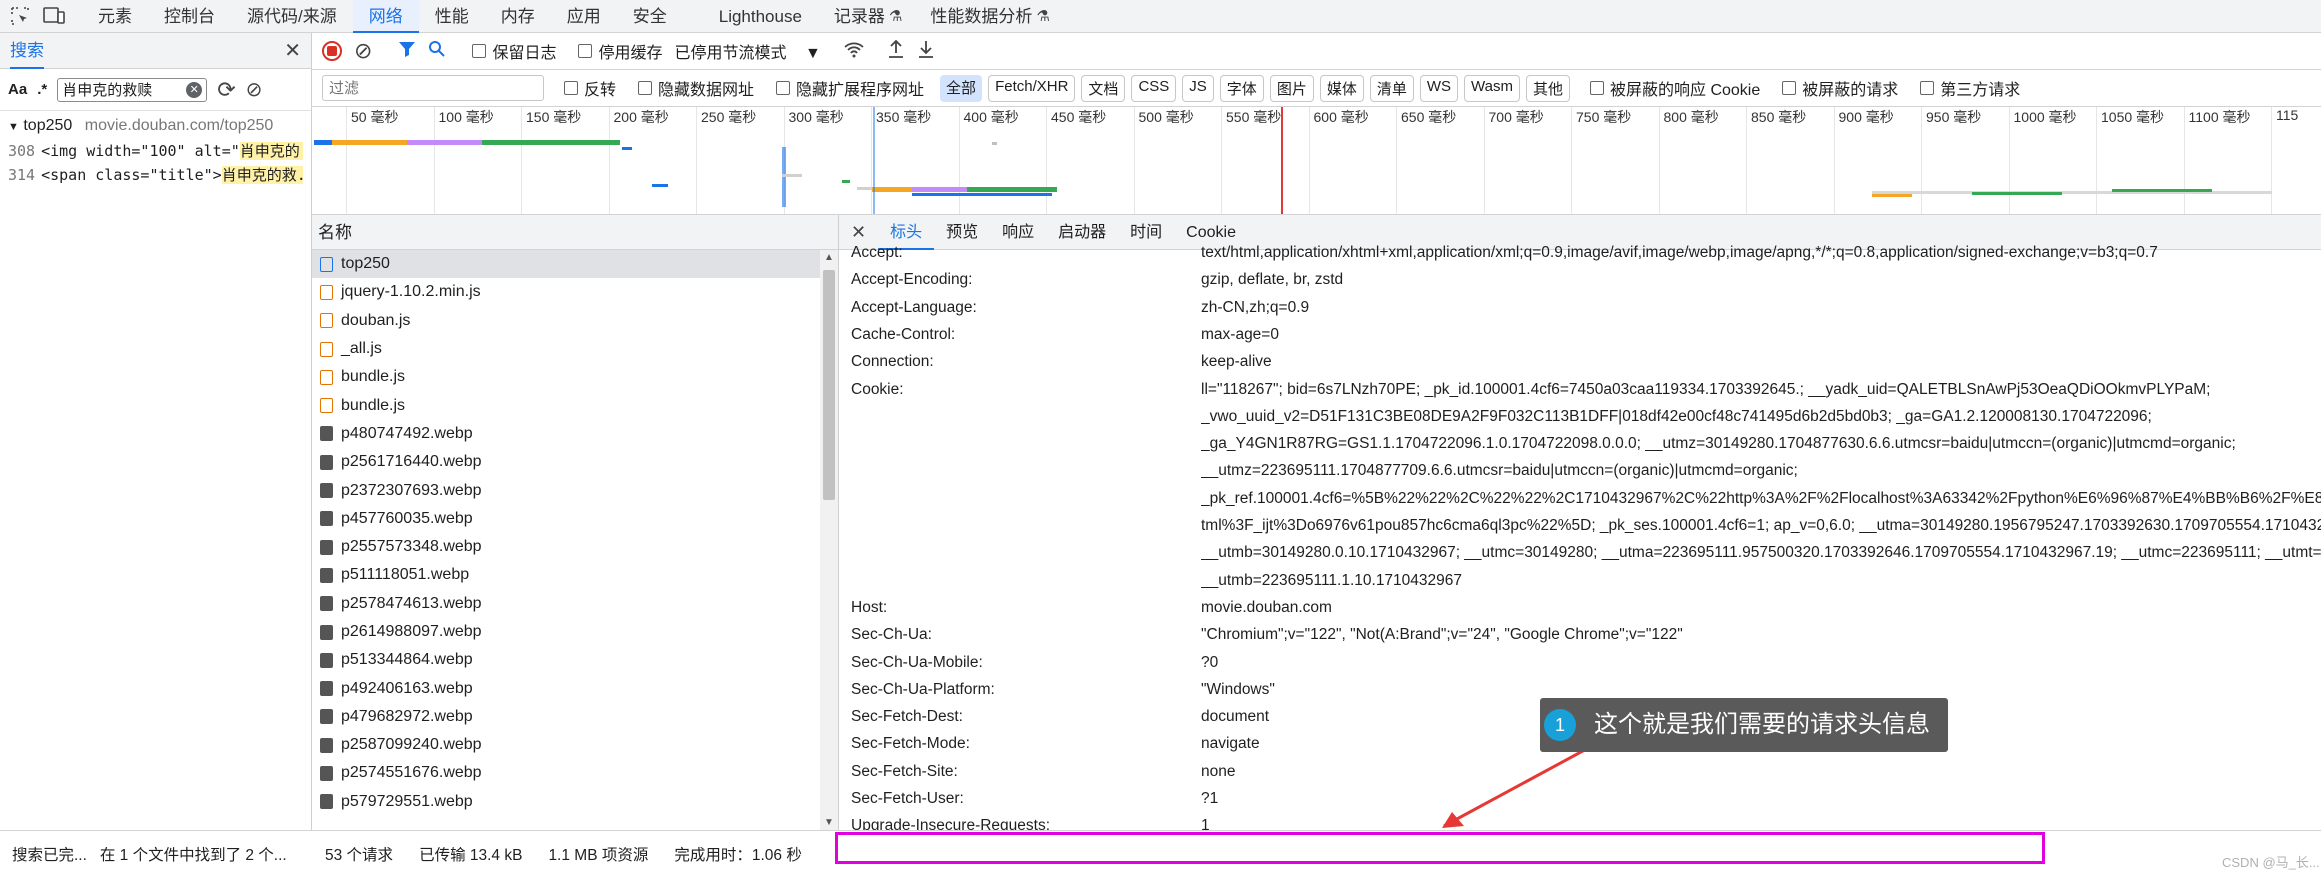  What do you see at coordinates (1241, 88) in the screenshot?
I see `type-filter-chip: 字体` at bounding box center [1241, 88].